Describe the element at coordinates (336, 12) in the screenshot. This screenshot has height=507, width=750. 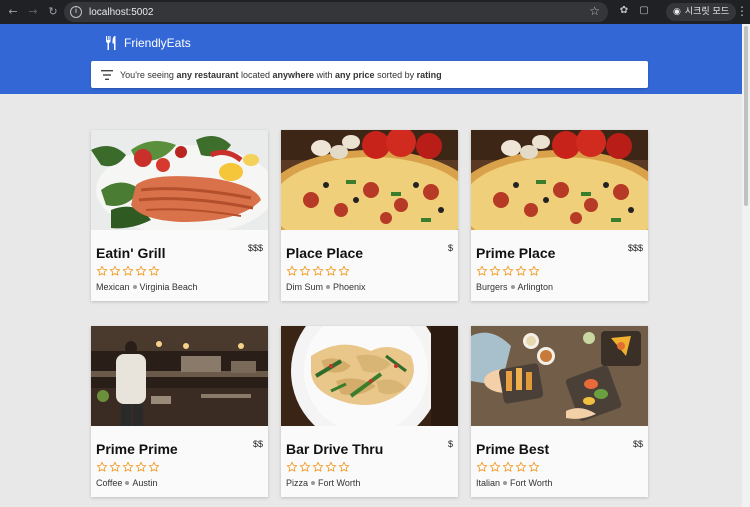
I see `address-bar: i localhost:5002 ☆` at that location.